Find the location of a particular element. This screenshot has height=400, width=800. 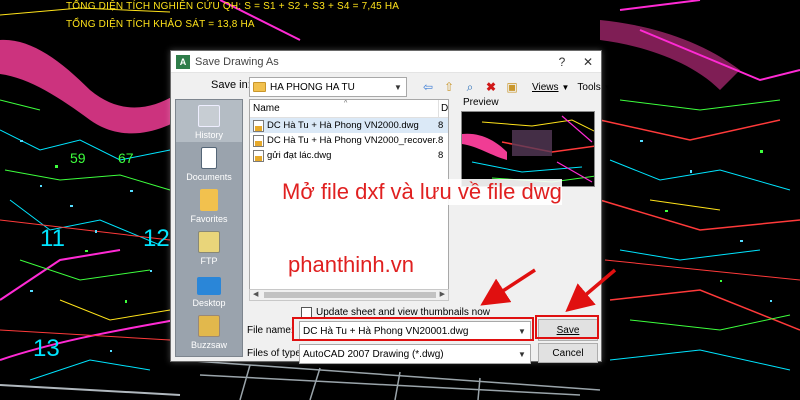

delete-icon: ✖ is located at coordinates (491, 87).